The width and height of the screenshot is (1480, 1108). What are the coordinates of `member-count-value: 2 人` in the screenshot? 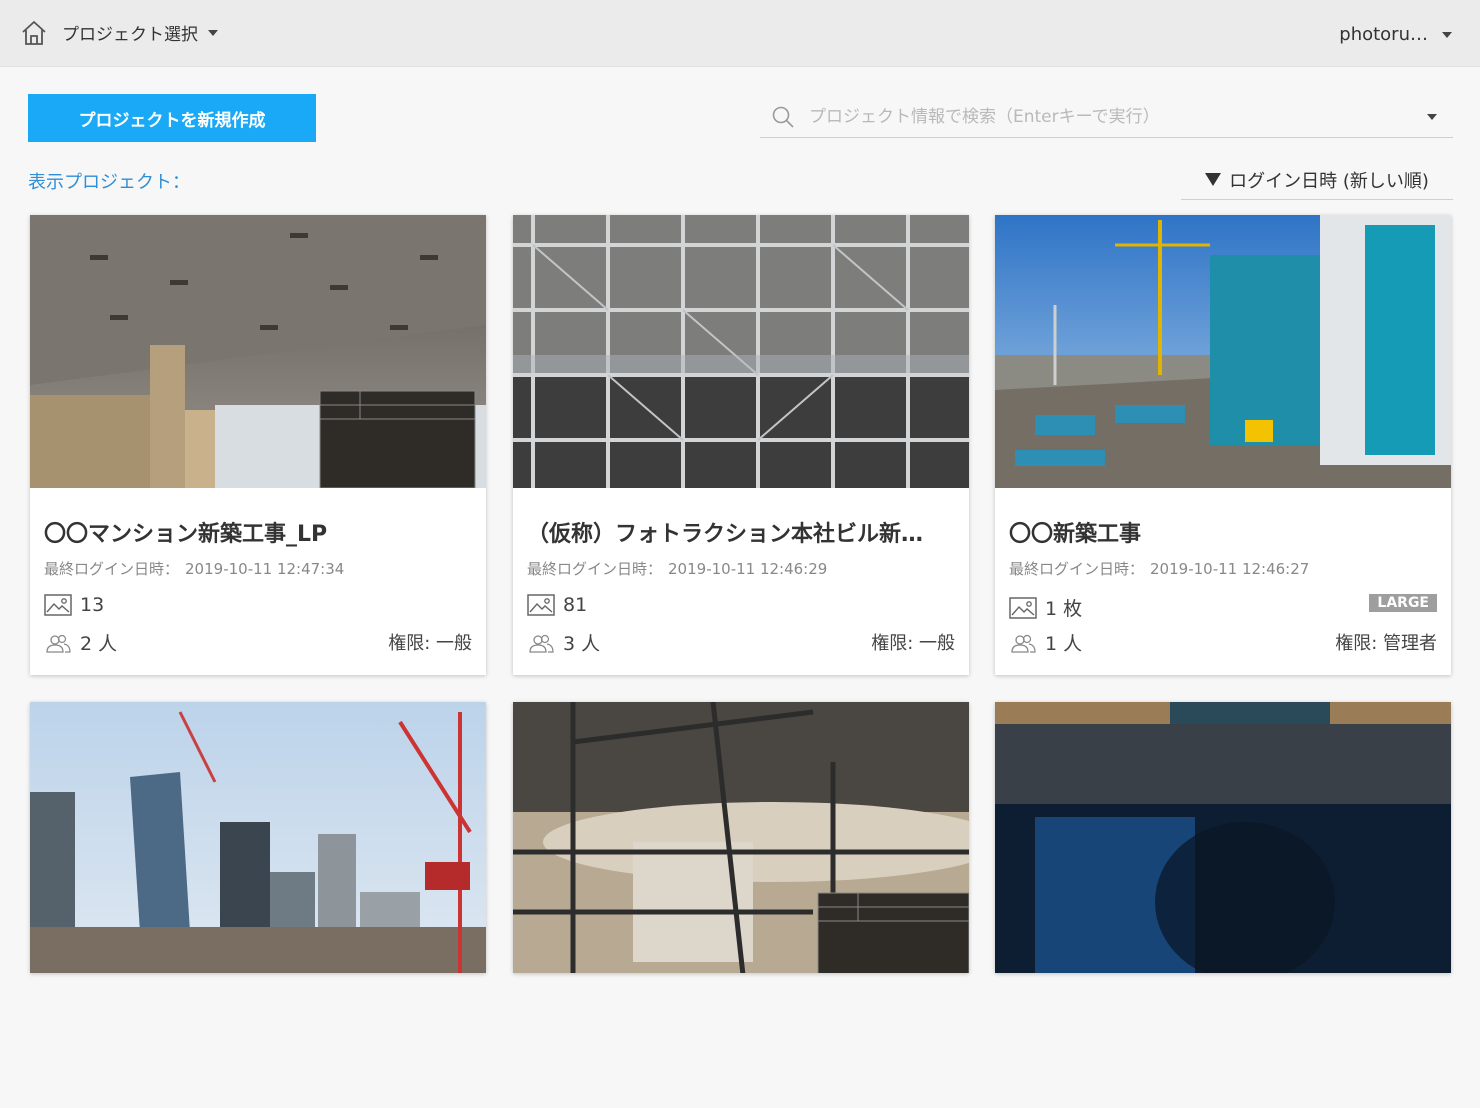 It's located at (99, 644).